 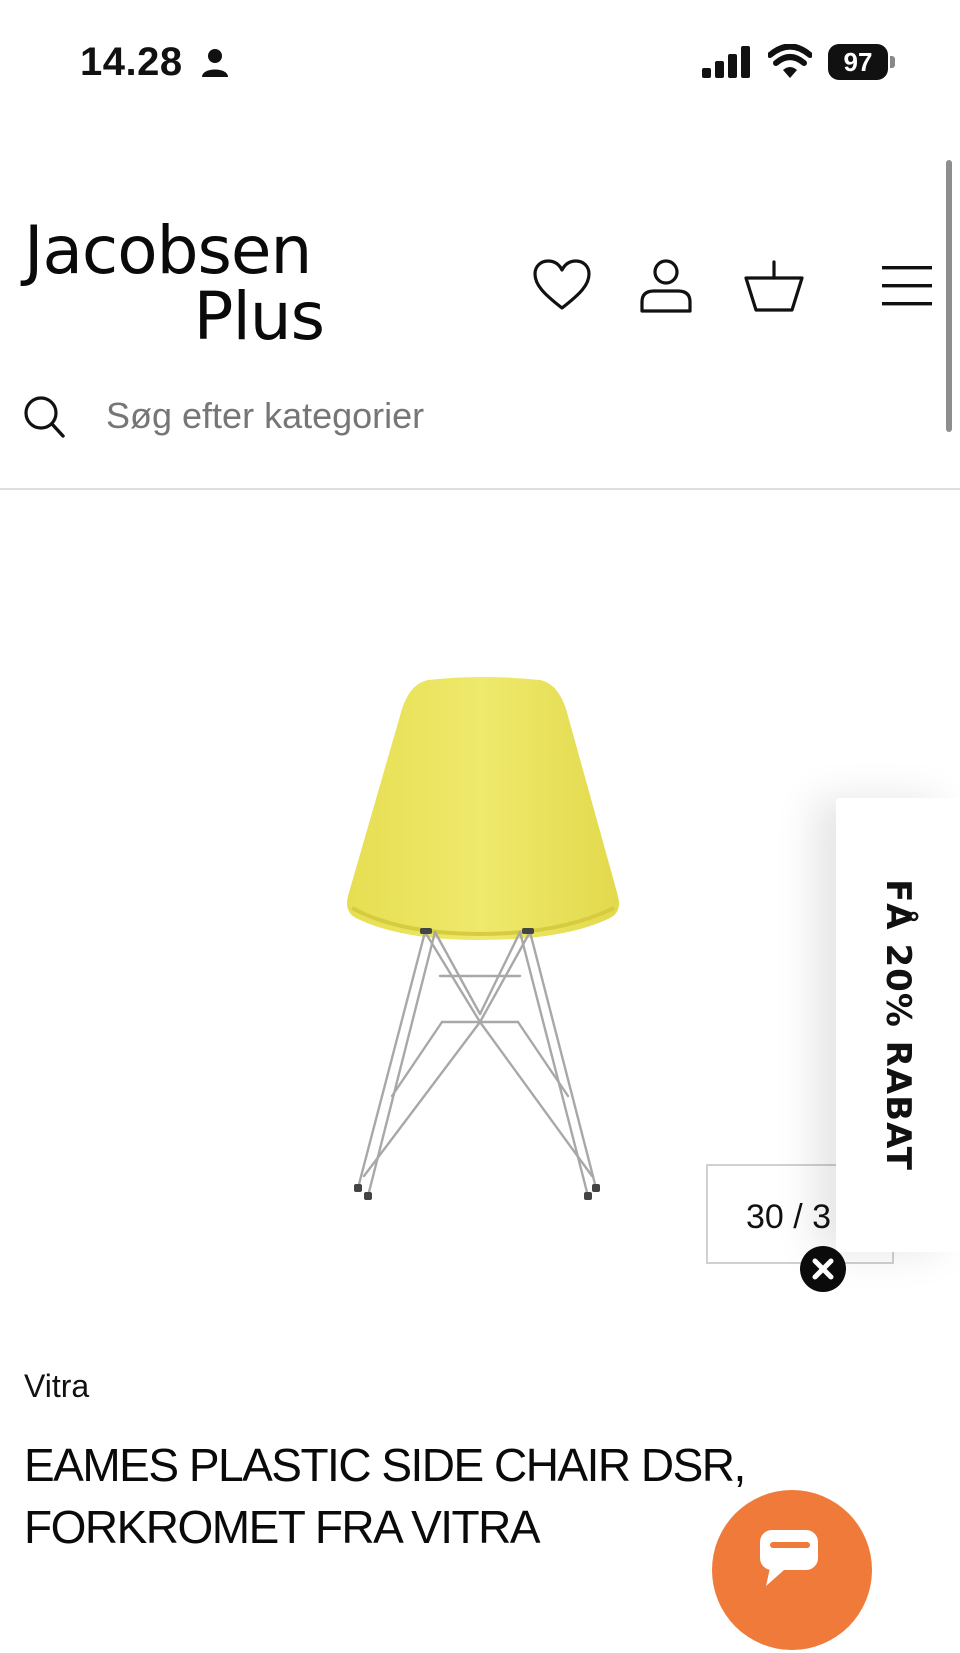 I want to click on chat-button, so click(x=792, y=1570).